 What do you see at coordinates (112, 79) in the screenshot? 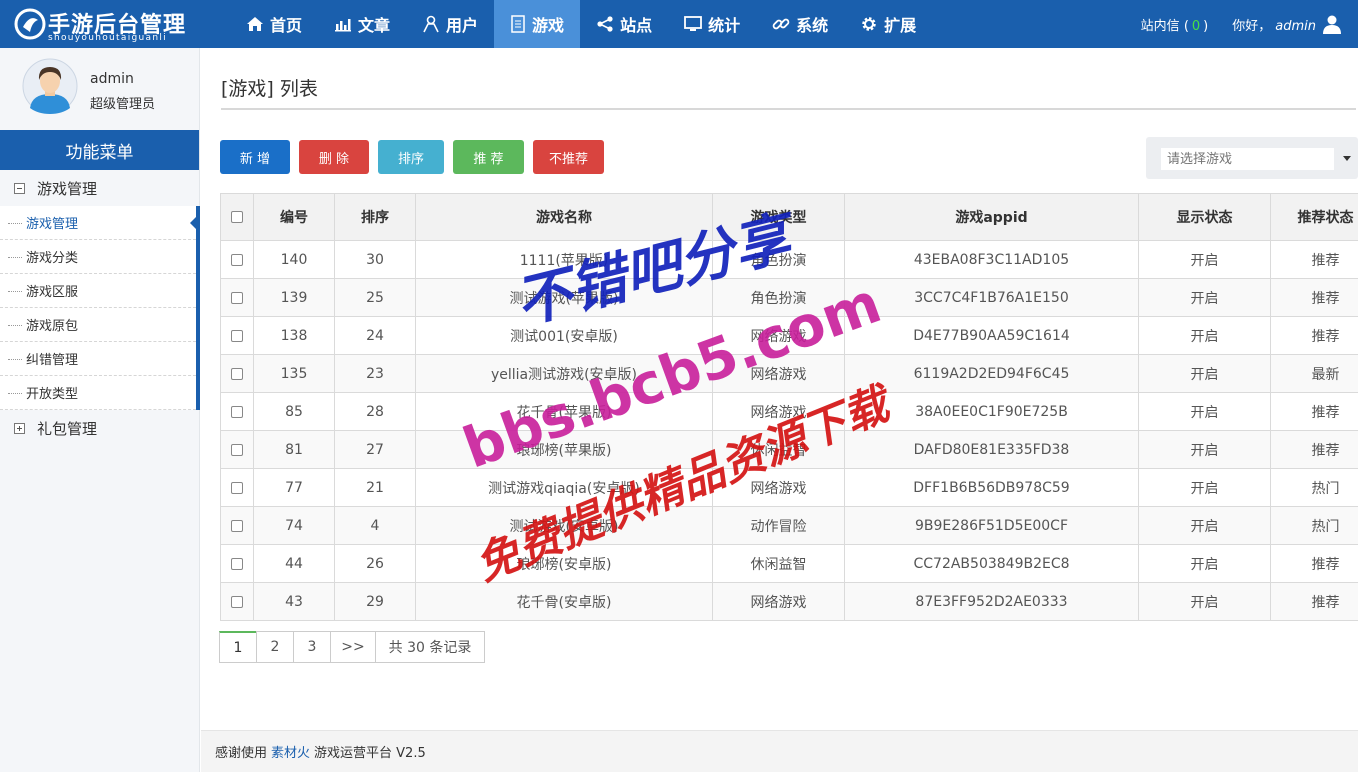
I see `sidebar-username: admin` at bounding box center [112, 79].